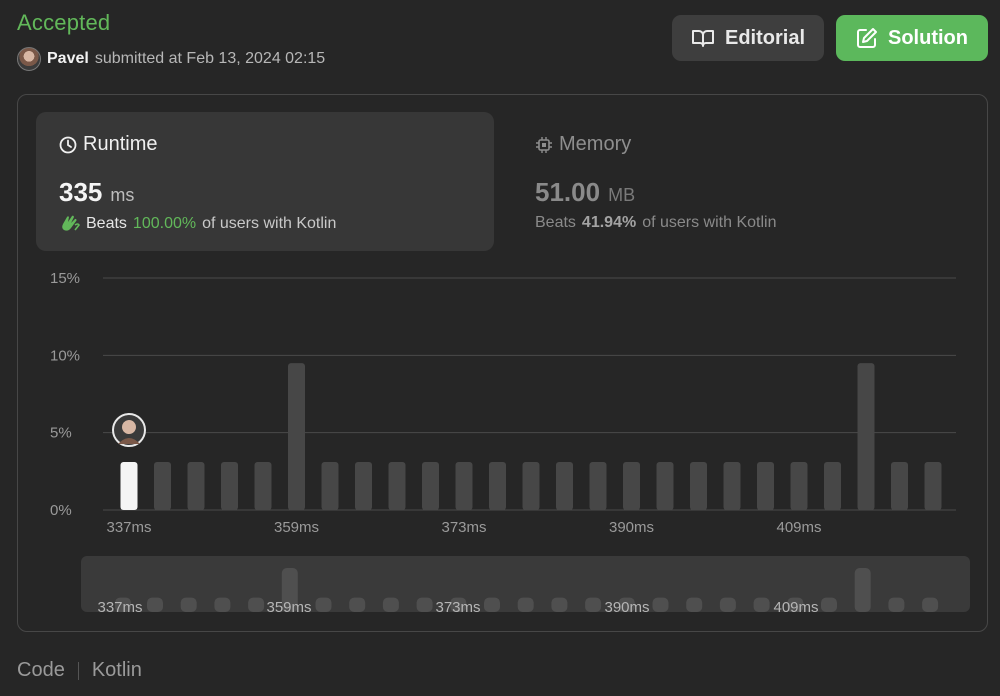 The width and height of the screenshot is (1000, 696). I want to click on y-tick-label: 5%, so click(61, 433).